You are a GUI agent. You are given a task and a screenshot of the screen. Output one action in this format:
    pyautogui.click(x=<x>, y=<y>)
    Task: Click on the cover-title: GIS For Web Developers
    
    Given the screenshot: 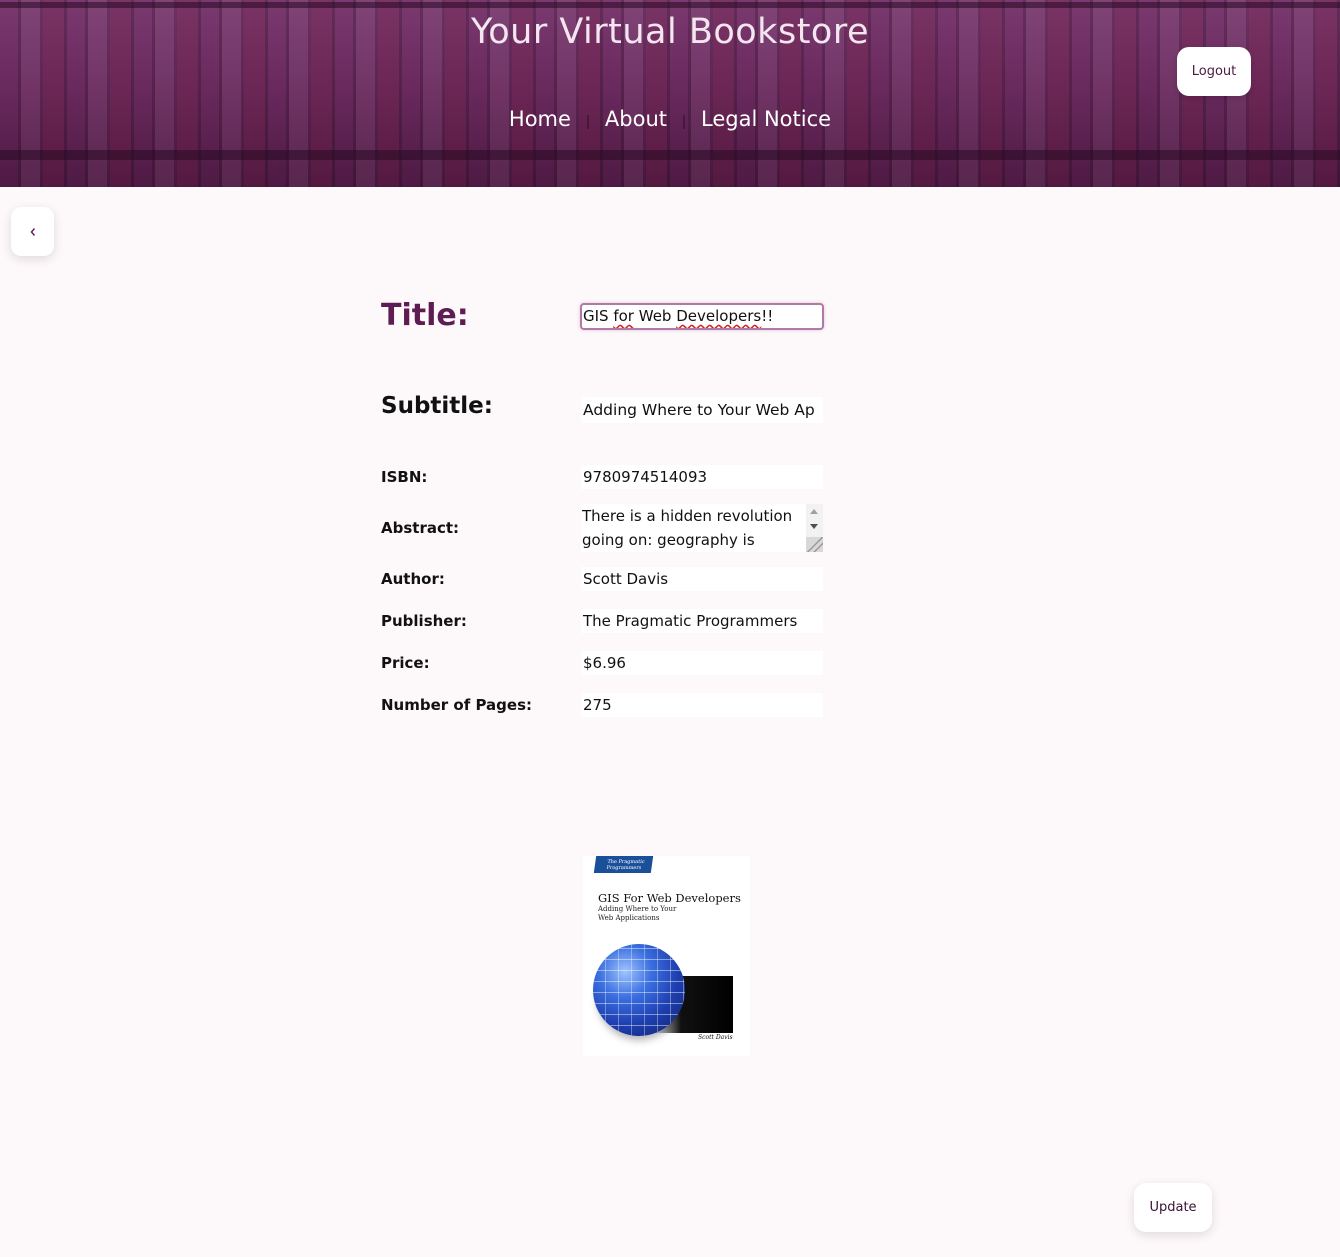 What is the action you would take?
    pyautogui.click(x=669, y=898)
    